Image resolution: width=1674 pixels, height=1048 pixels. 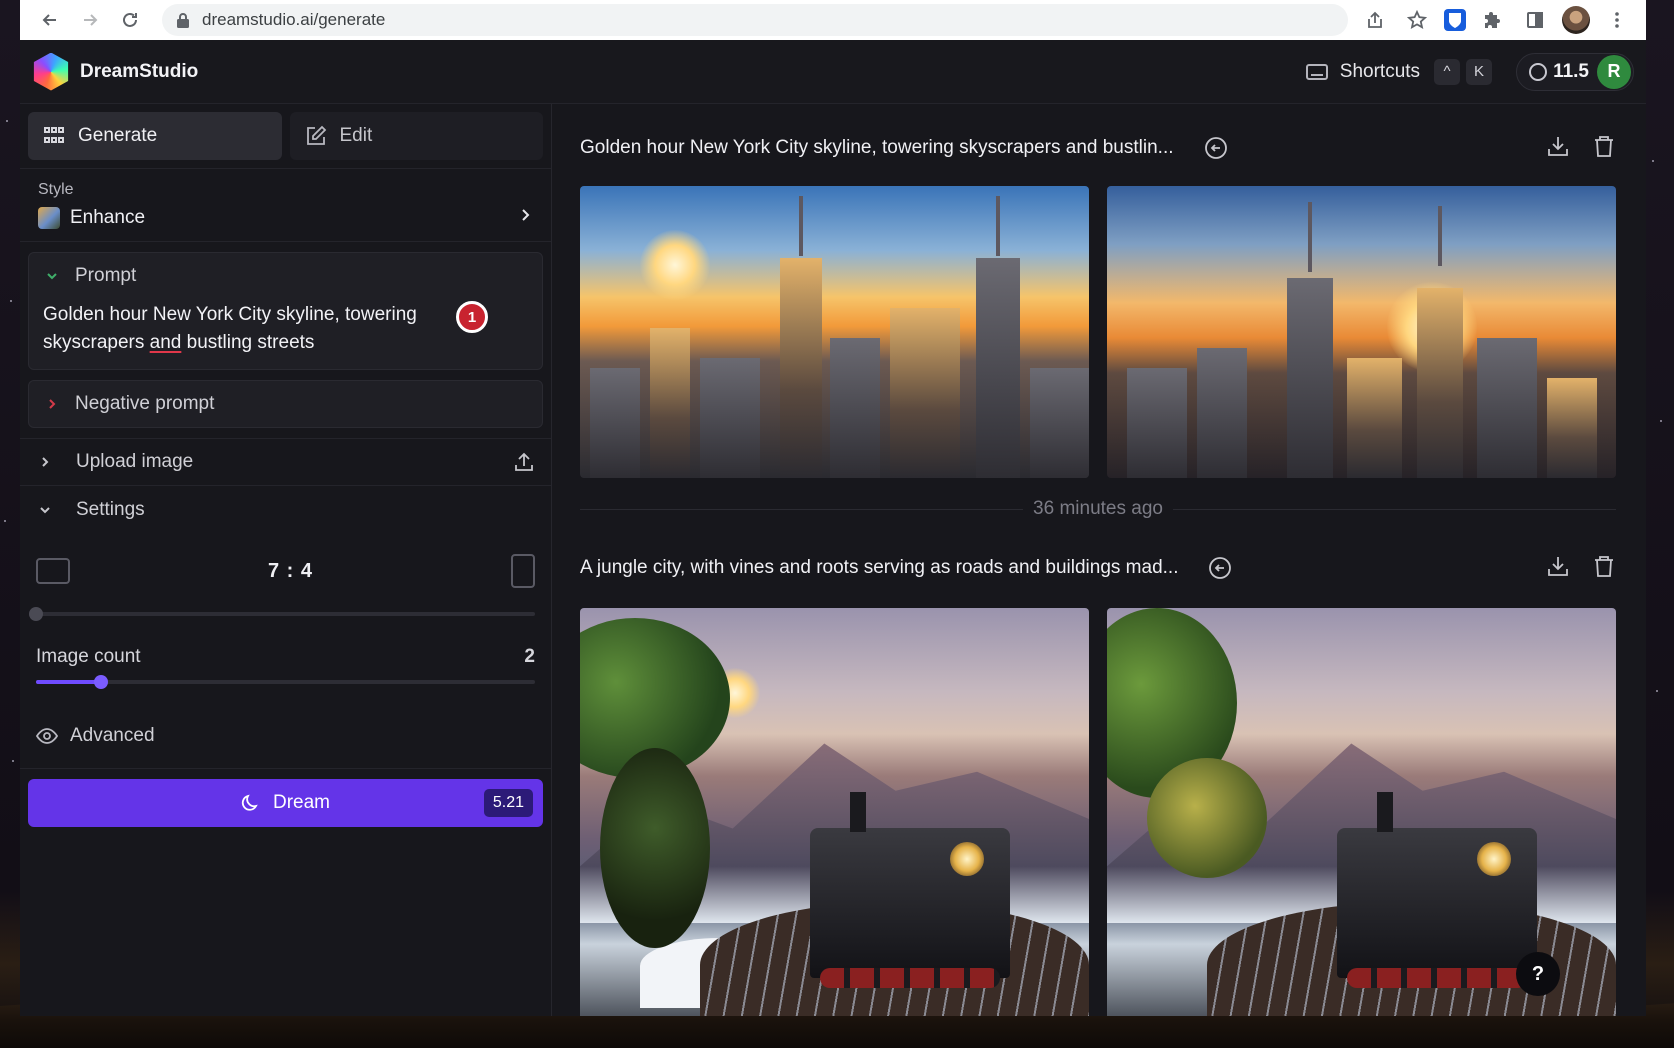 I want to click on mode-tabs: Generate Edit, so click(x=285, y=136).